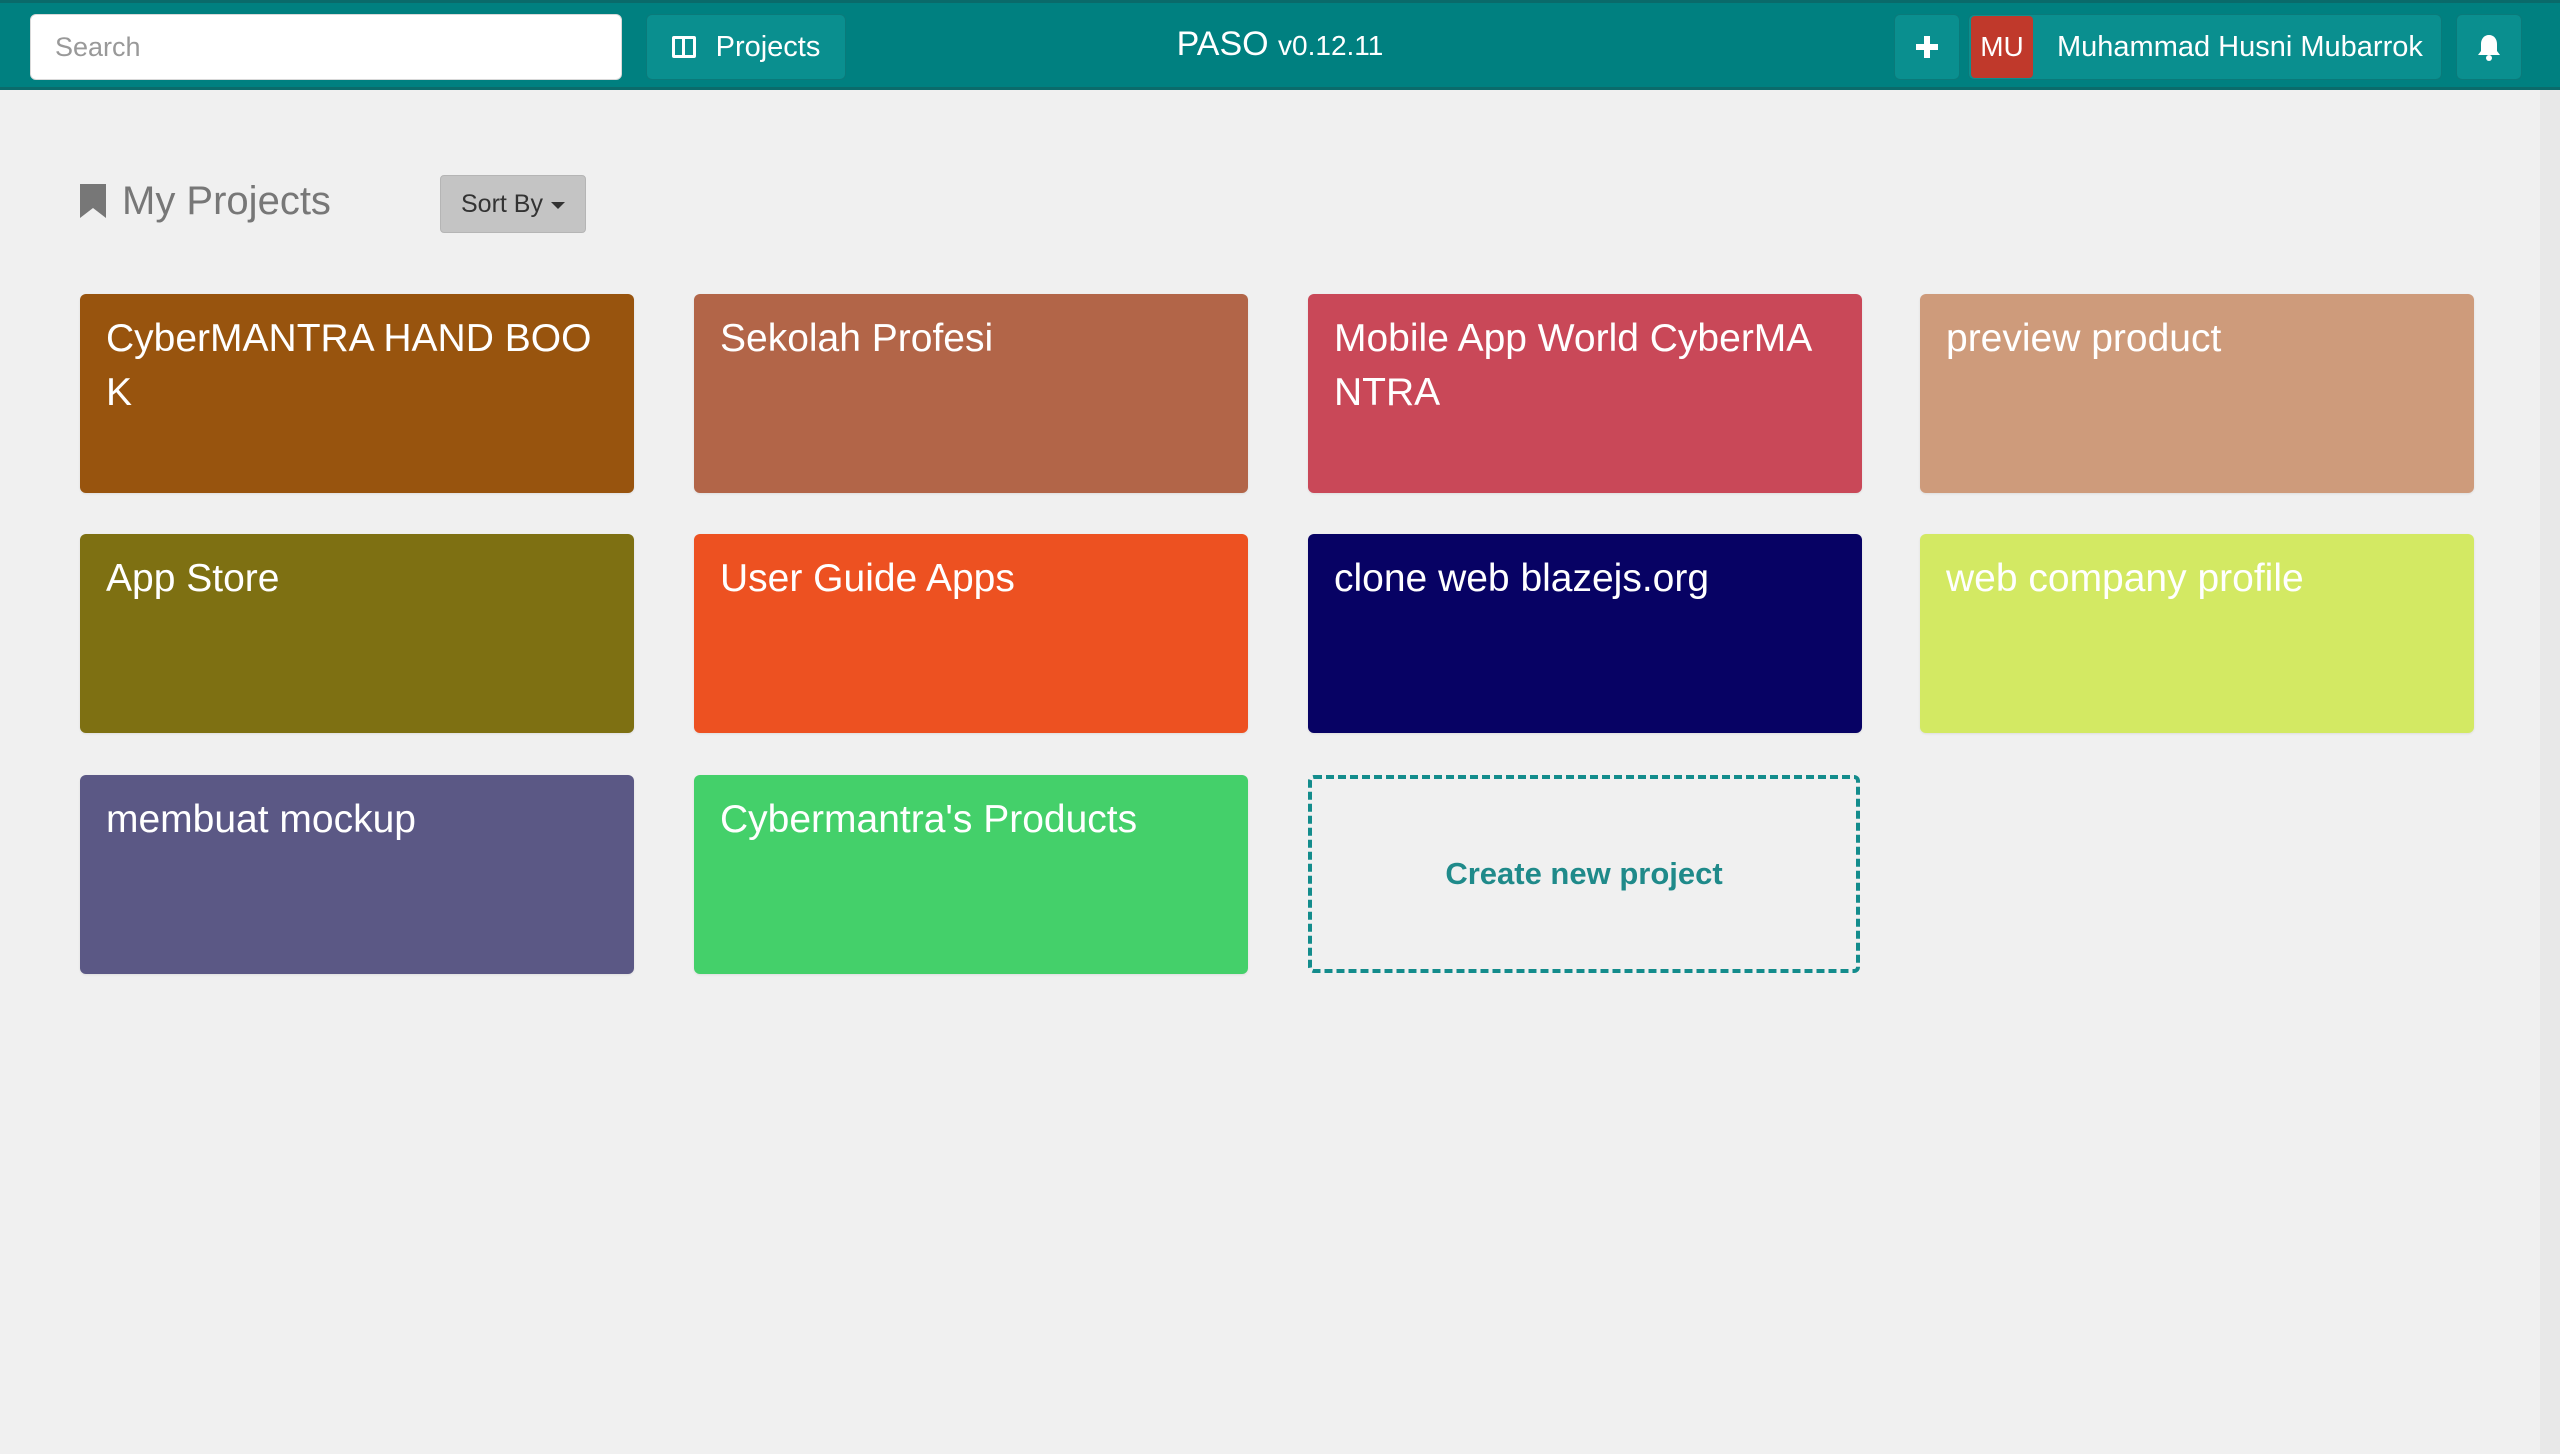 This screenshot has width=2560, height=1454. I want to click on project-card: Mobile App World CyberMANTRA, so click(1585, 393).